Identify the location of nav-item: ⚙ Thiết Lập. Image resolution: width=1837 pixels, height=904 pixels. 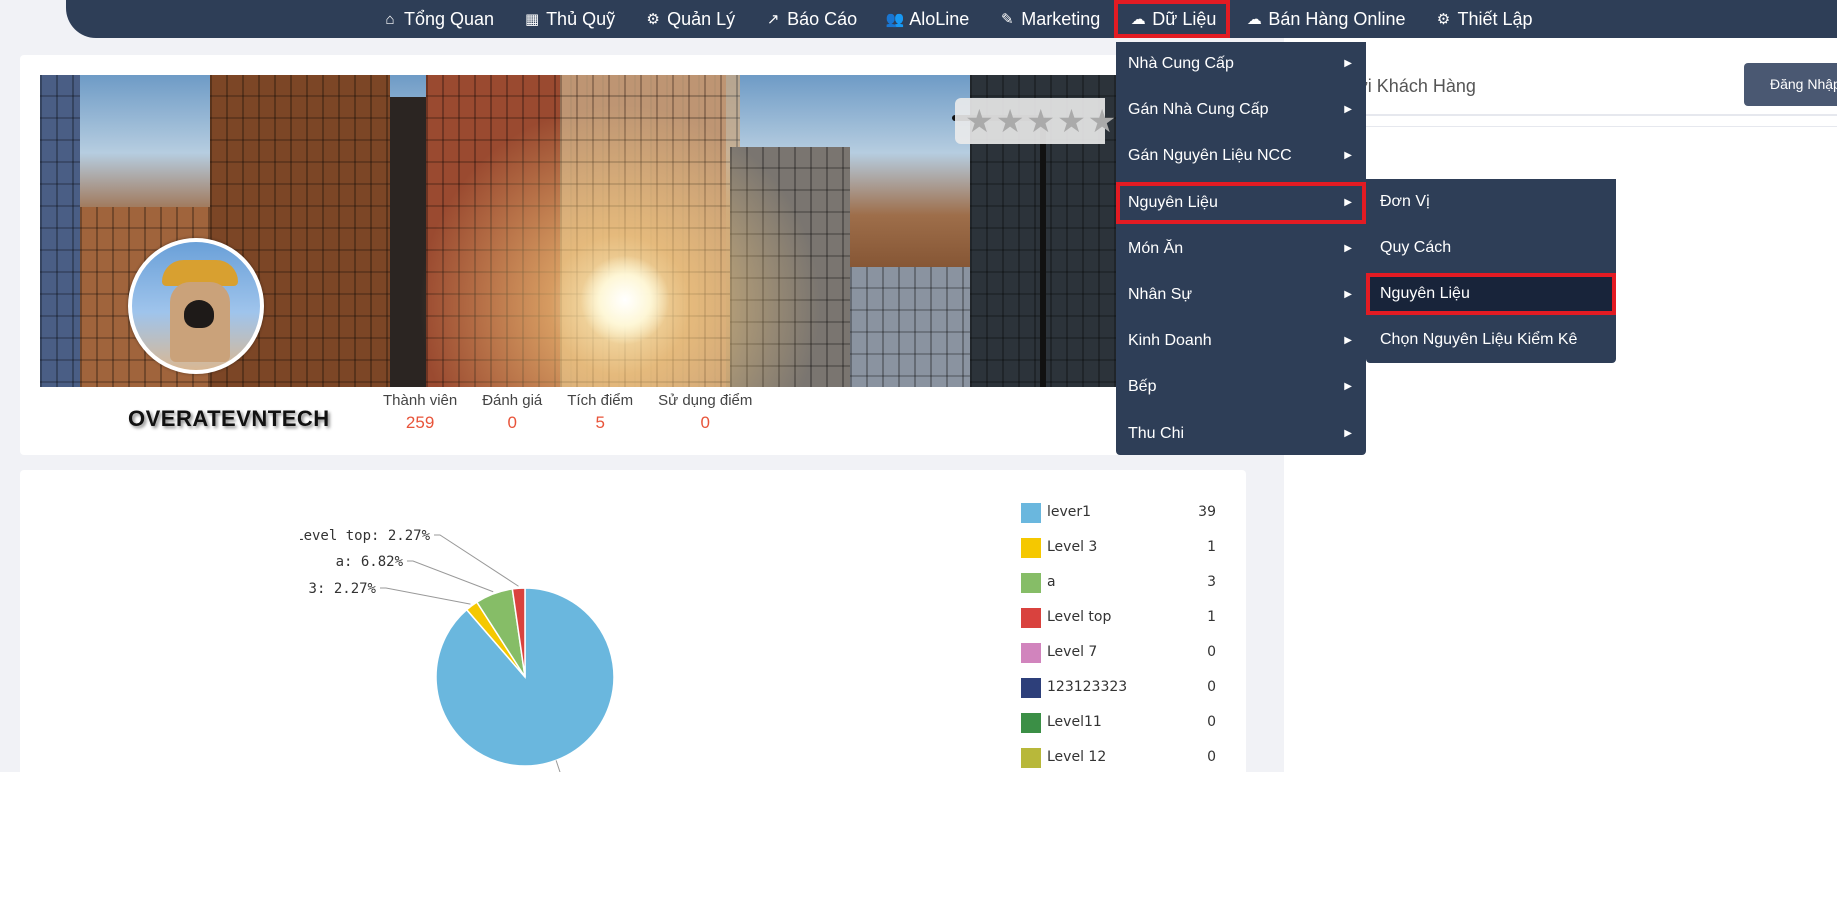
(1482, 19).